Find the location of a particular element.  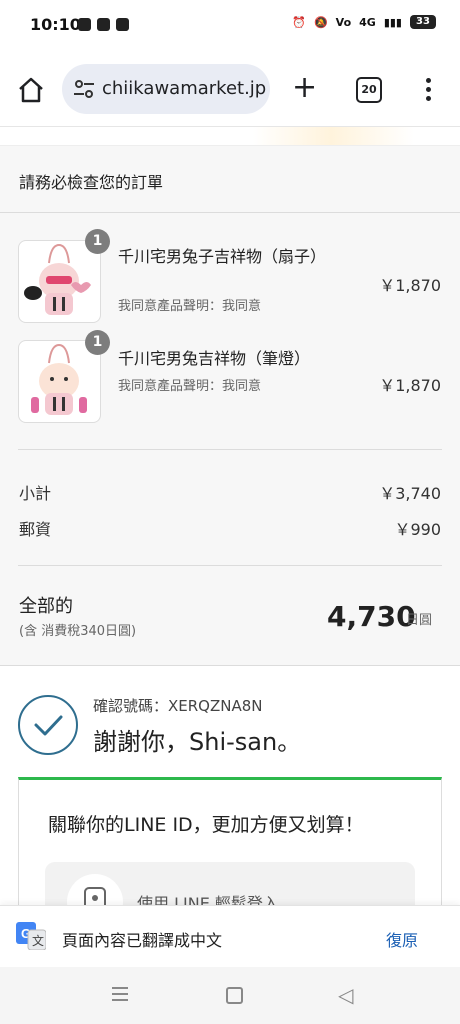

thank-you-heading: 謝謝你，Shi-san。 is located at coordinates (197, 742).